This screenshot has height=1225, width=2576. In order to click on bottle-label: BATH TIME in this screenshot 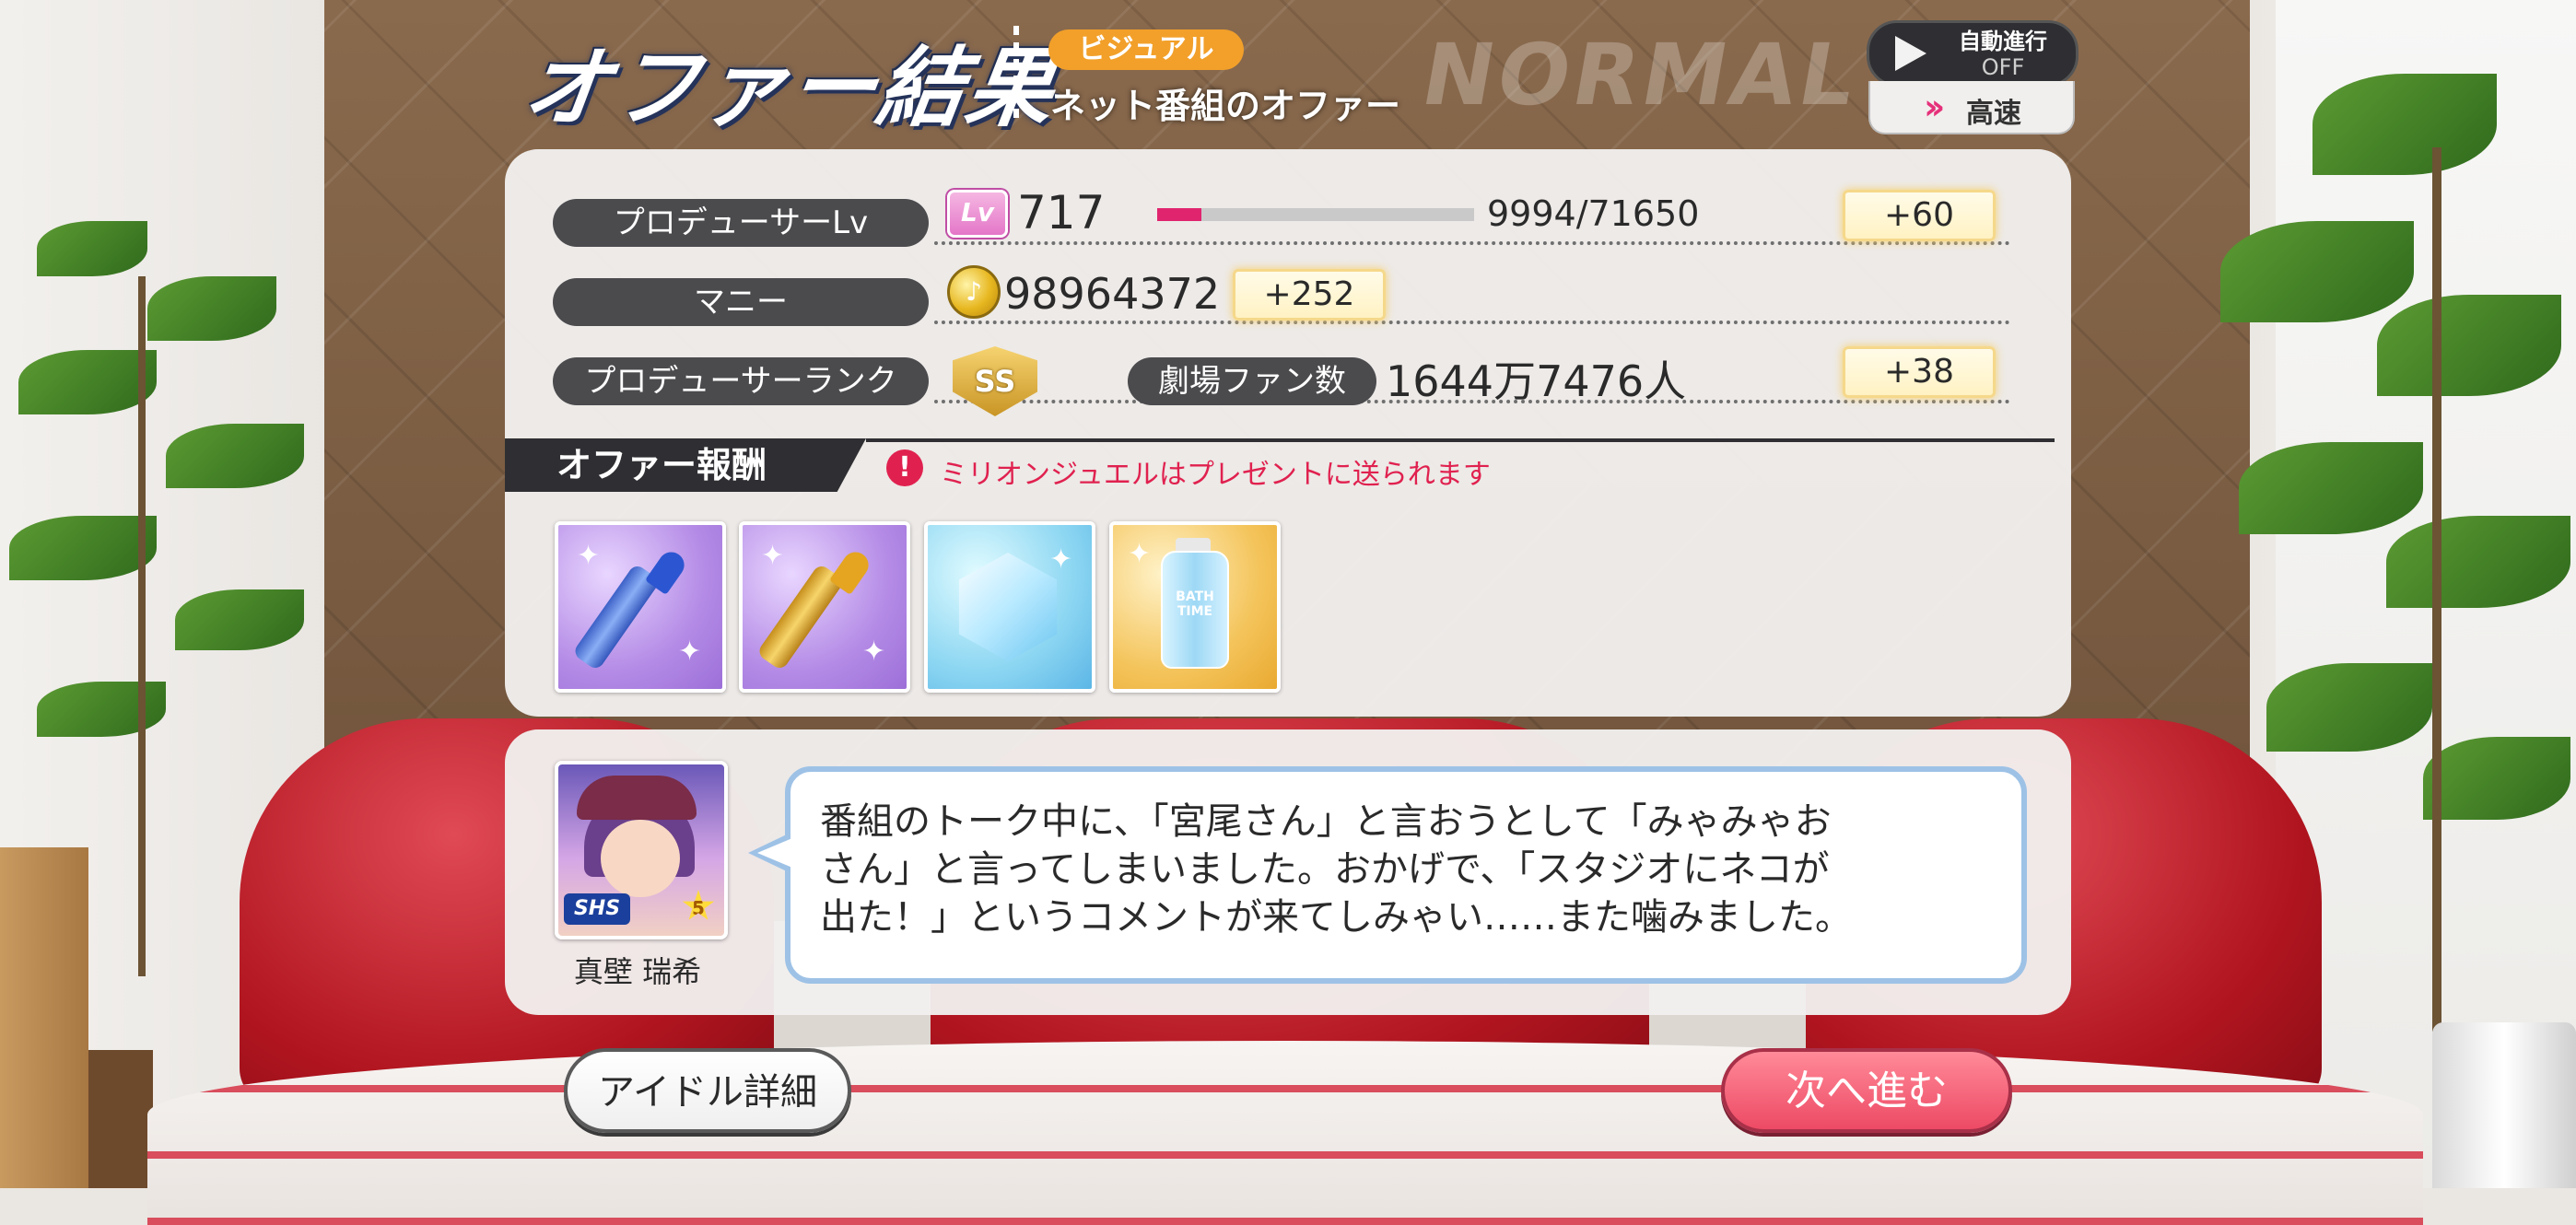, I will do `click(1195, 604)`.